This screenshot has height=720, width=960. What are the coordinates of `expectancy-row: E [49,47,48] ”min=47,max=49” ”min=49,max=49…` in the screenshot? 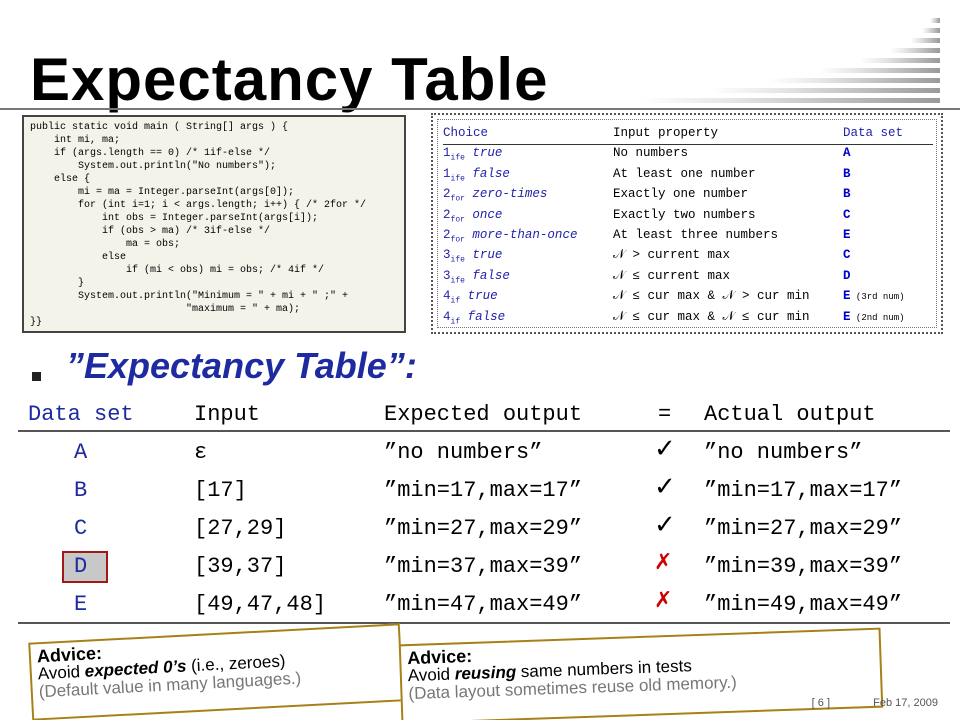 It's located at (484, 605).